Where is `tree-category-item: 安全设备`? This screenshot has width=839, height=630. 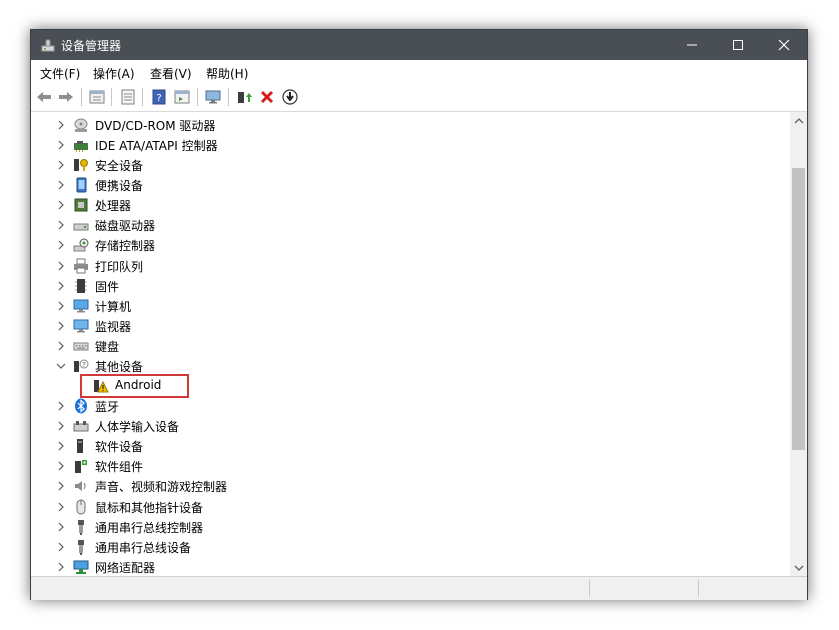
tree-category-item: 安全设备 is located at coordinates (406, 165).